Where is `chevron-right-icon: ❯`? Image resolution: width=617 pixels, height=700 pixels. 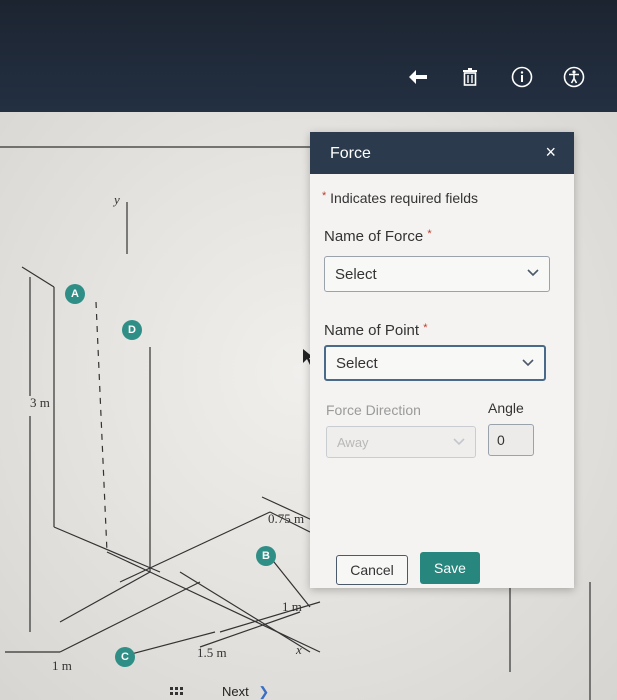 chevron-right-icon: ❯ is located at coordinates (264, 691).